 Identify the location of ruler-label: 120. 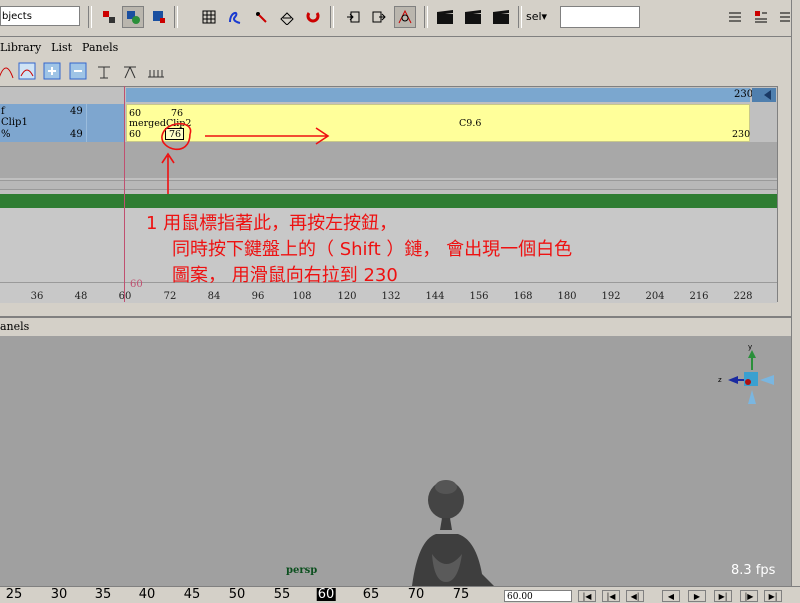
(347, 296).